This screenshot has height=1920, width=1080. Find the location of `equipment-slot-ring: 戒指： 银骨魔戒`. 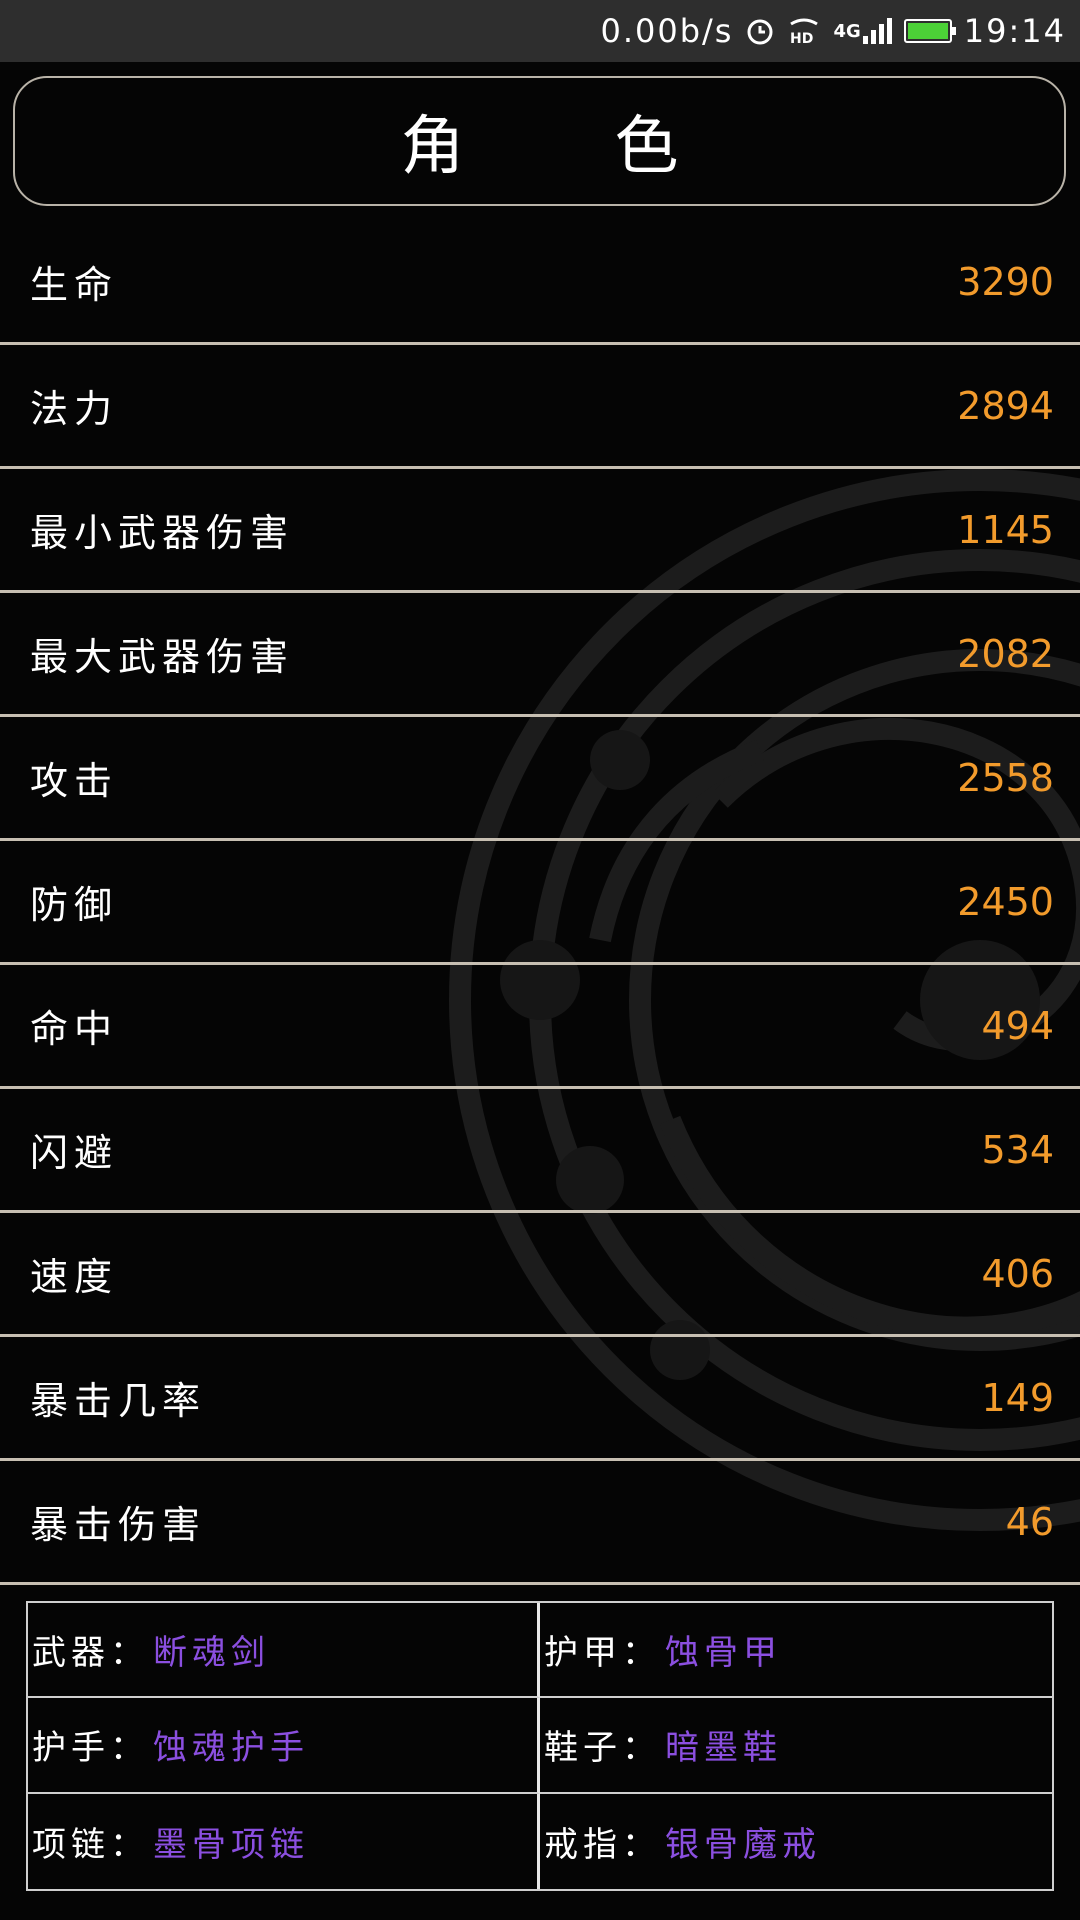

equipment-slot-ring: 戒指： 银骨魔戒 is located at coordinates (796, 1841).